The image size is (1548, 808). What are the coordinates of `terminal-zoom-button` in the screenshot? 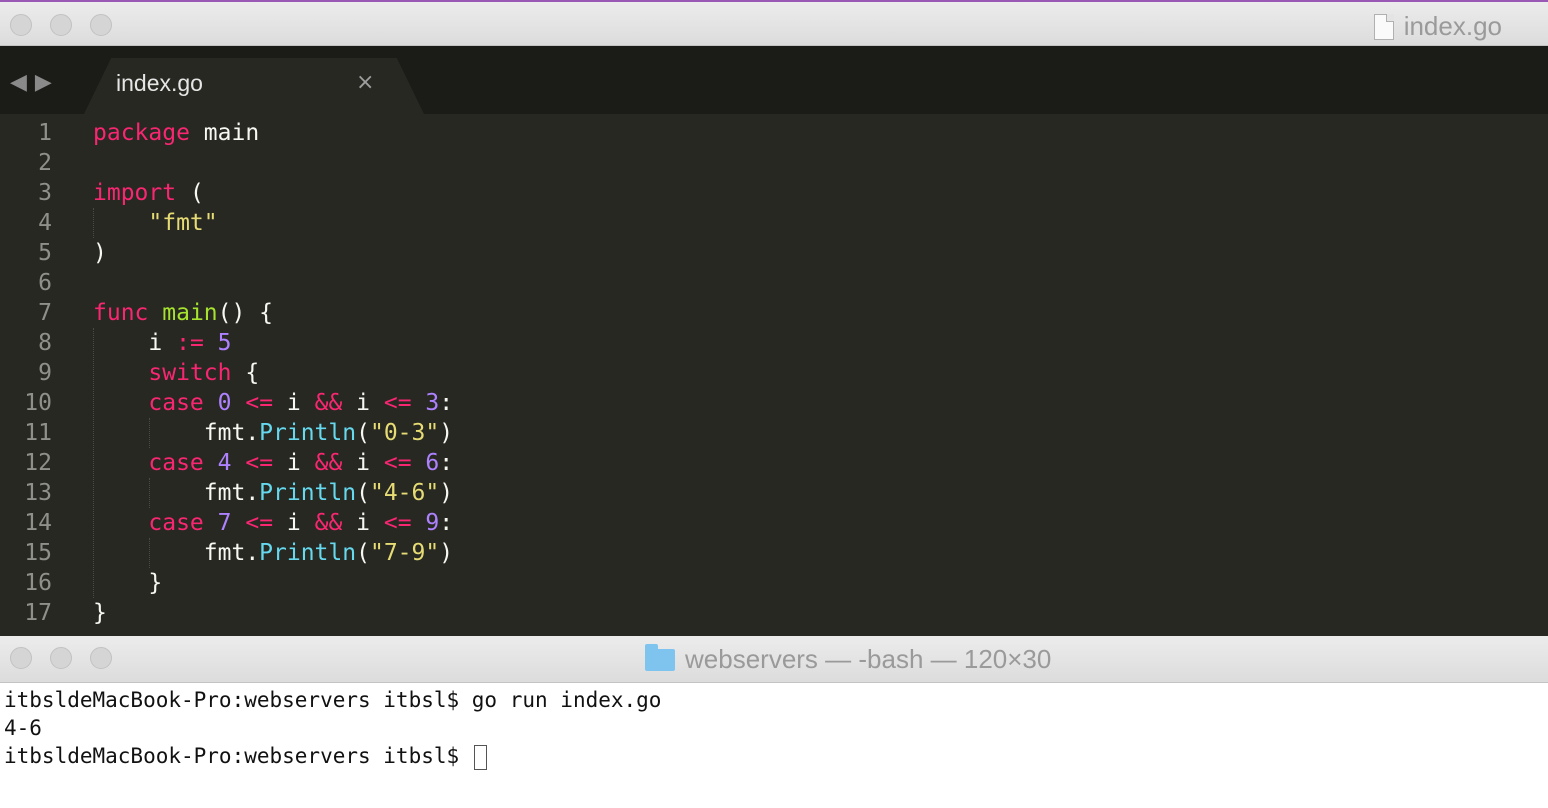 It's located at (101, 658).